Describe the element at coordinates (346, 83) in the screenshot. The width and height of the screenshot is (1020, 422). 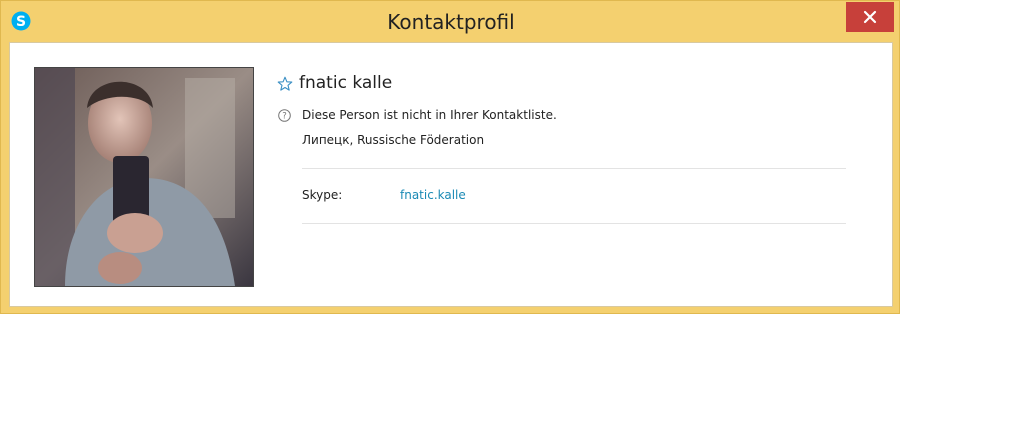
I see `contact-name: fnatic kalle` at that location.